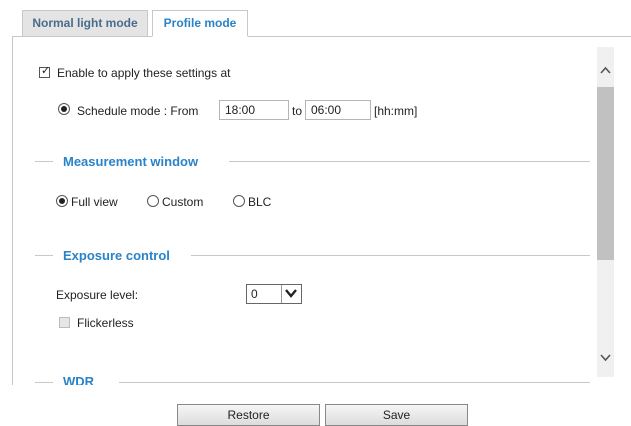  What do you see at coordinates (116, 255) in the screenshot?
I see `exposure-control-title: Exposure control` at bounding box center [116, 255].